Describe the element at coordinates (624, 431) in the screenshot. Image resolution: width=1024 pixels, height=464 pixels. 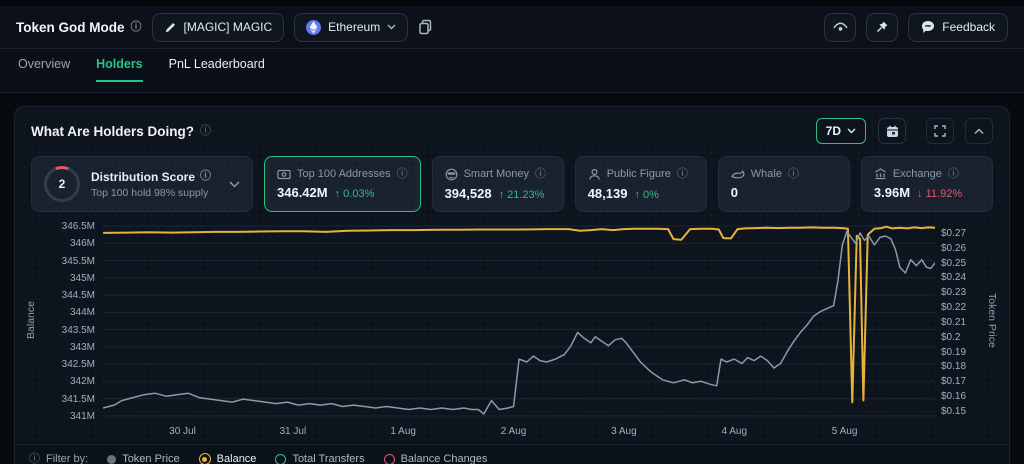
I see `x-tick-label: 3 Aug` at that location.